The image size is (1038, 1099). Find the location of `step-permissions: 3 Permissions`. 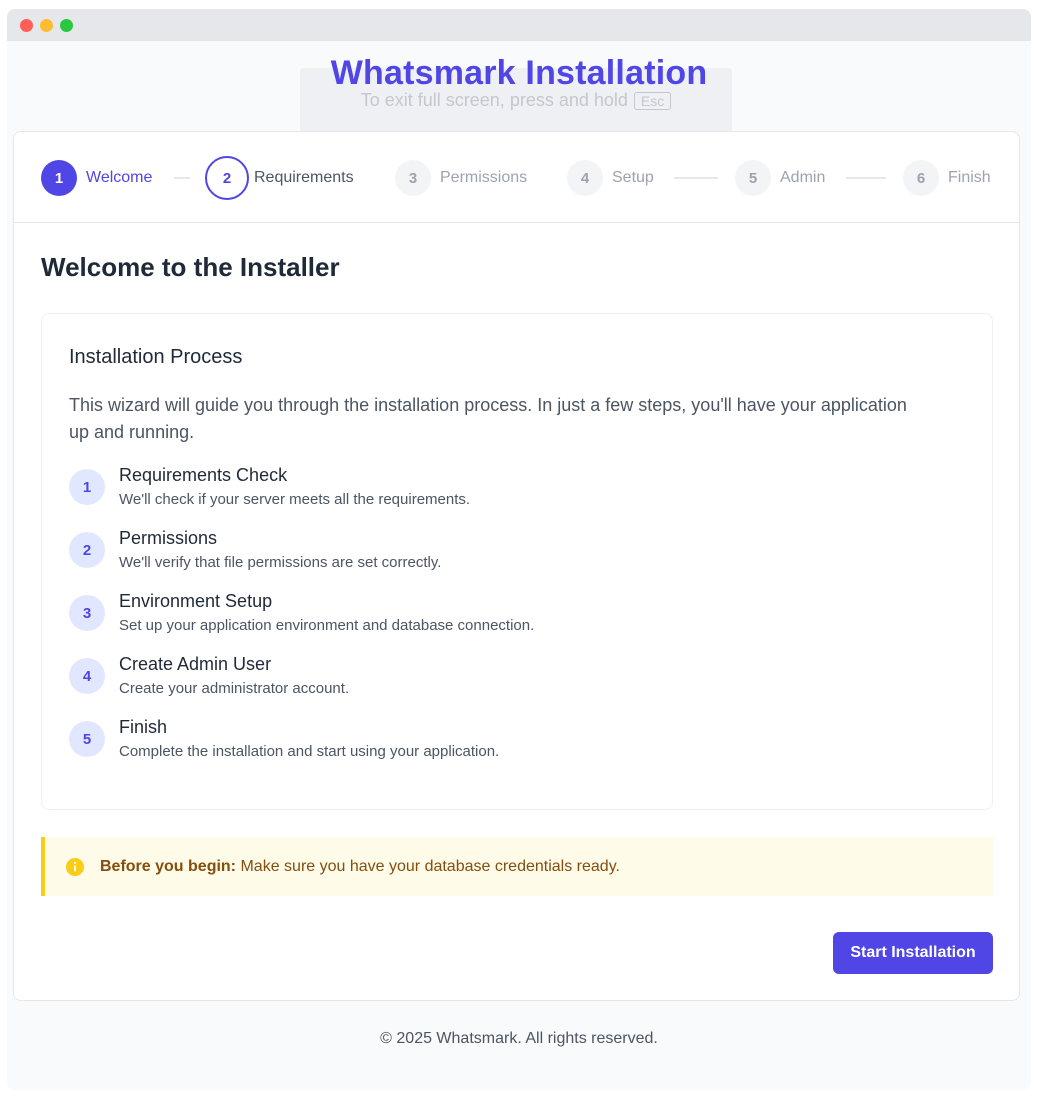

step-permissions: 3 Permissions is located at coordinates (461, 178).